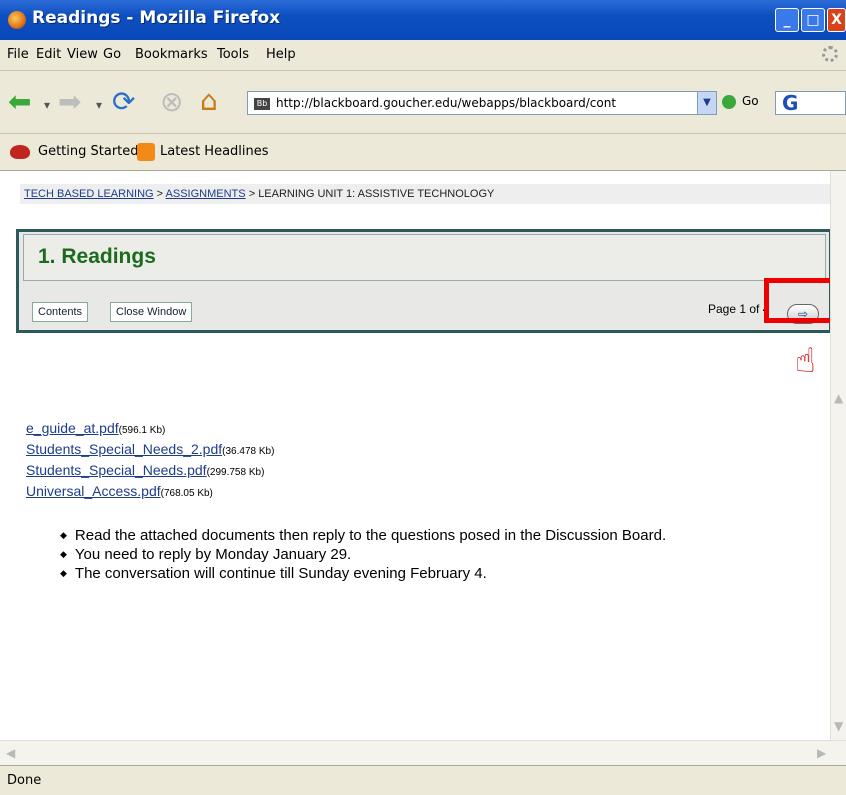 This screenshot has height=795, width=846. I want to click on firefox-icon, so click(17, 20).